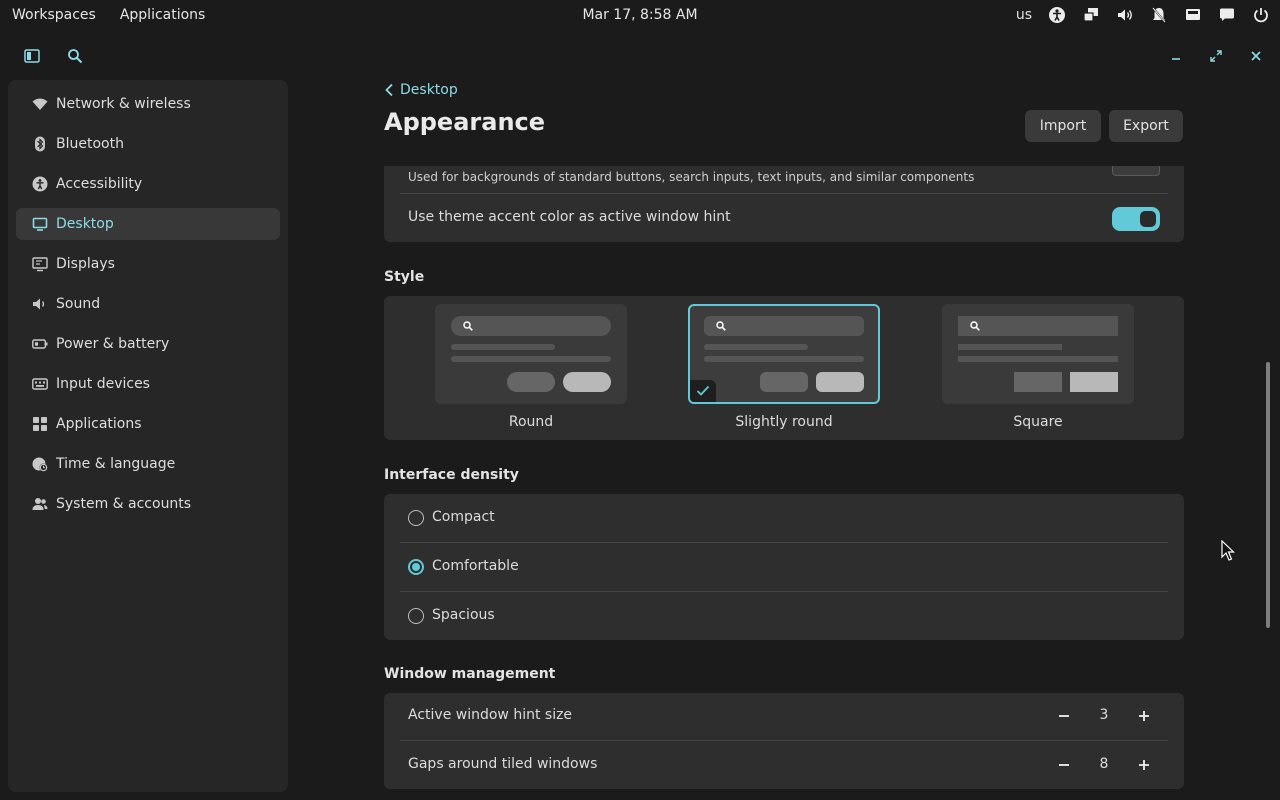 Image resolution: width=1280 pixels, height=800 pixels. What do you see at coordinates (148, 224) in the screenshot?
I see `sidebar-item-desktop: Desktop` at bounding box center [148, 224].